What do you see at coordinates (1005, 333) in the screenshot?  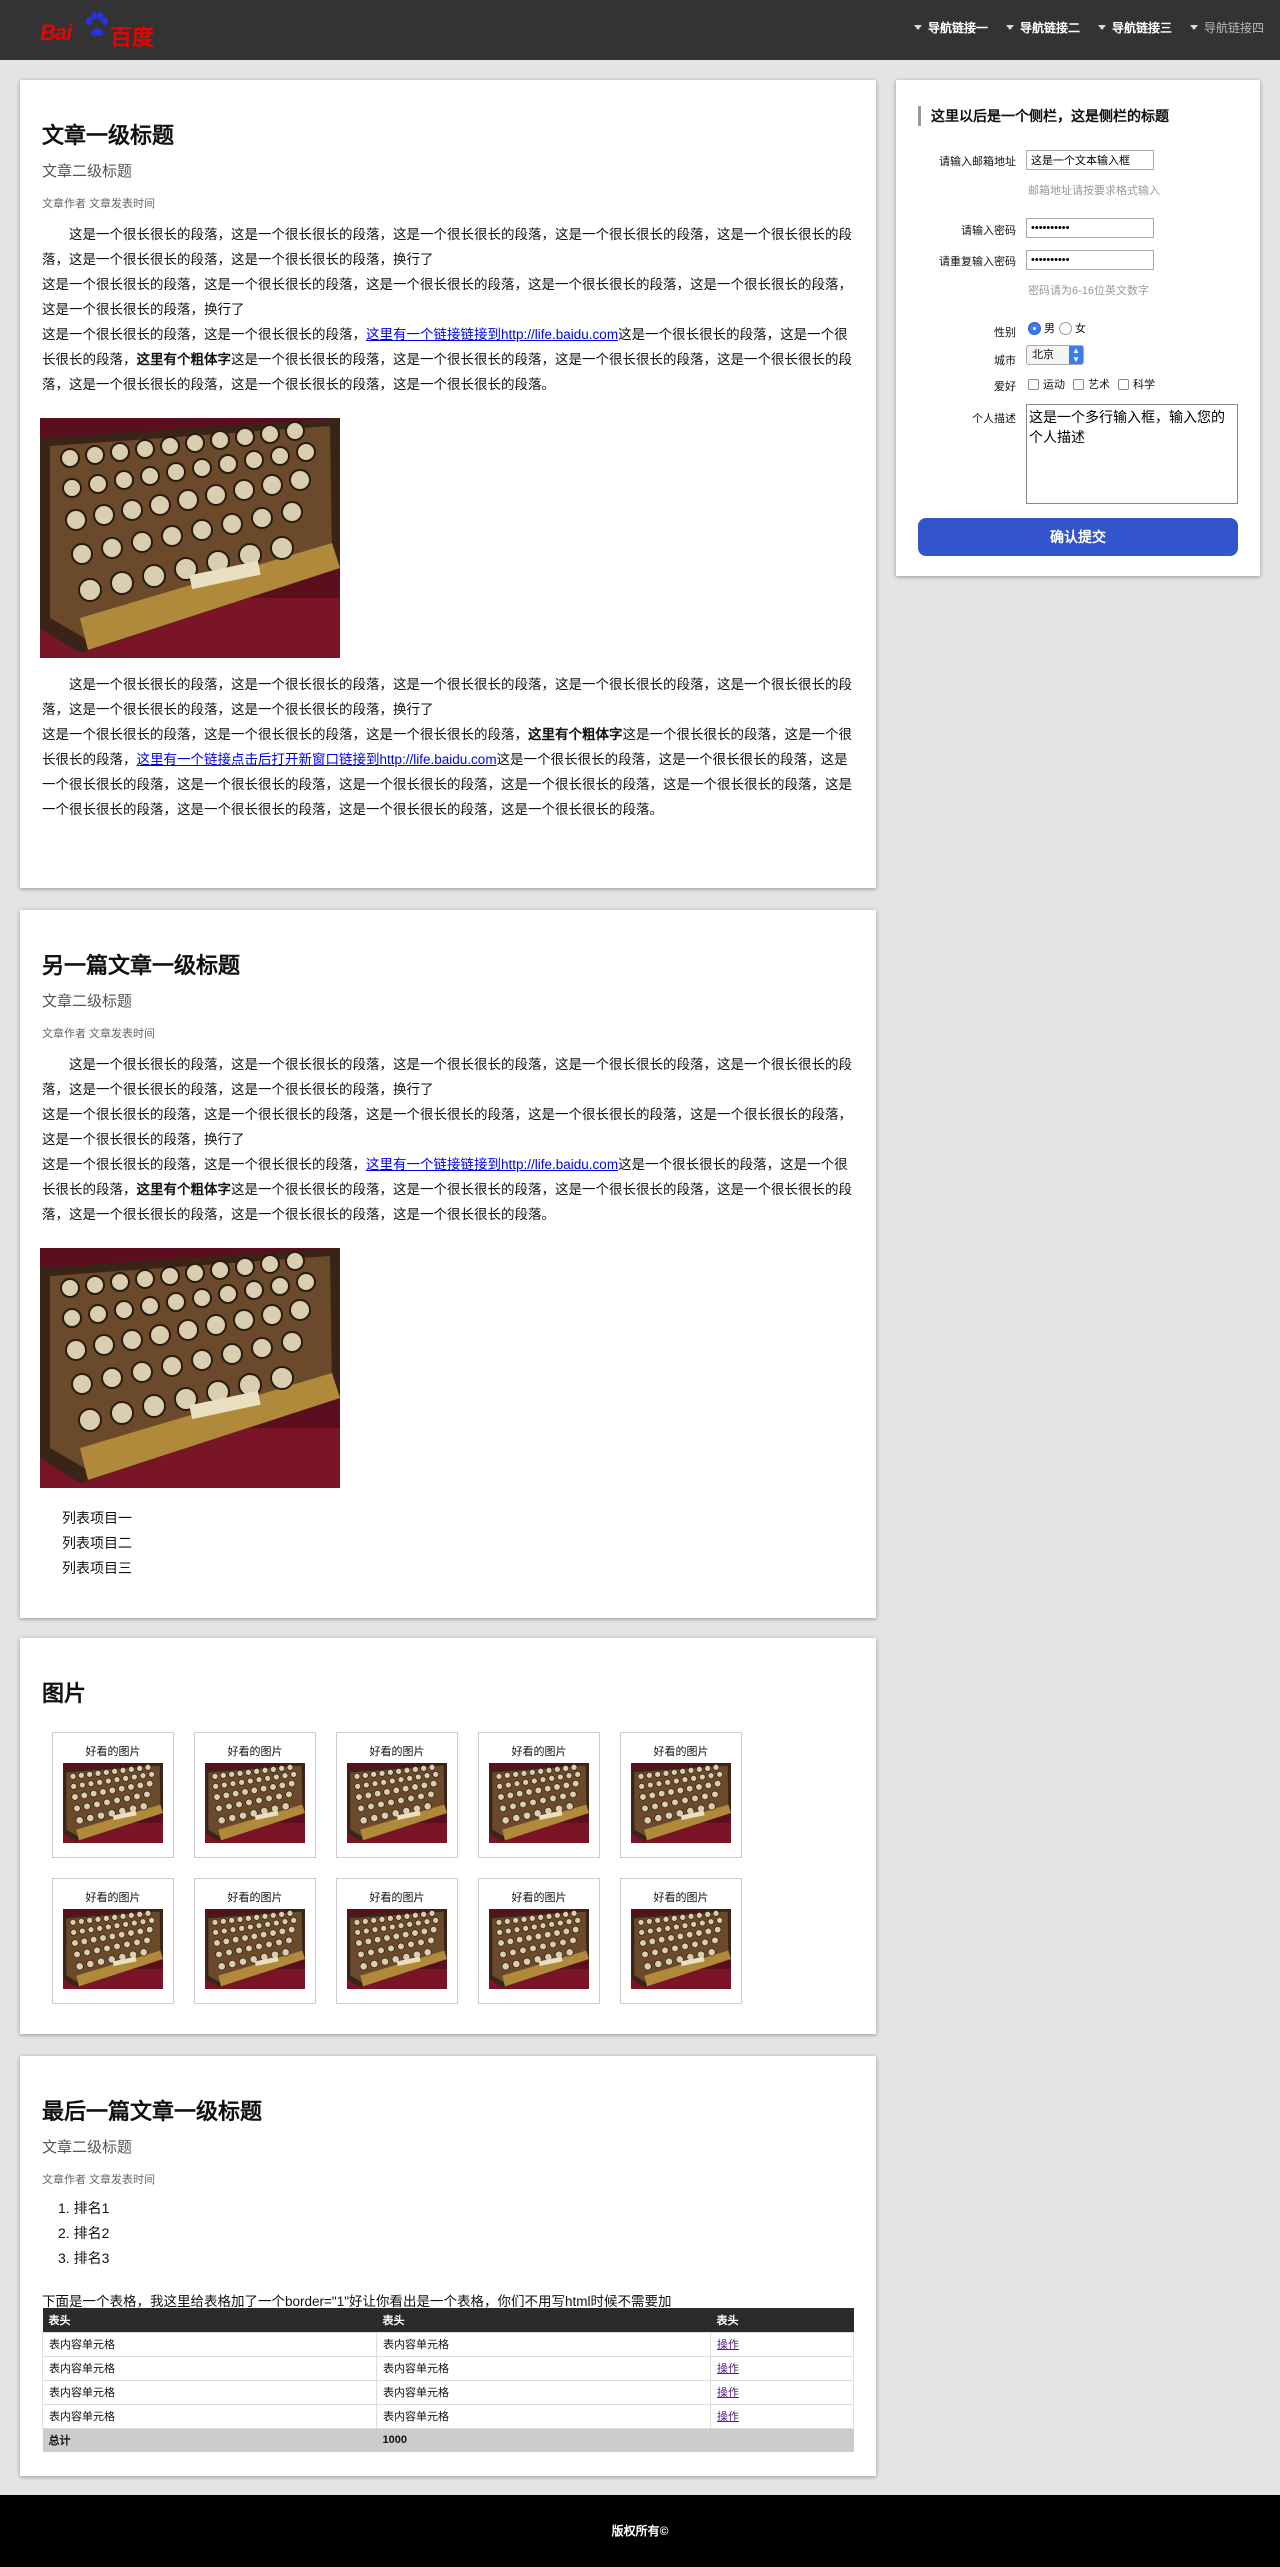 I see `gender-label: 性别` at bounding box center [1005, 333].